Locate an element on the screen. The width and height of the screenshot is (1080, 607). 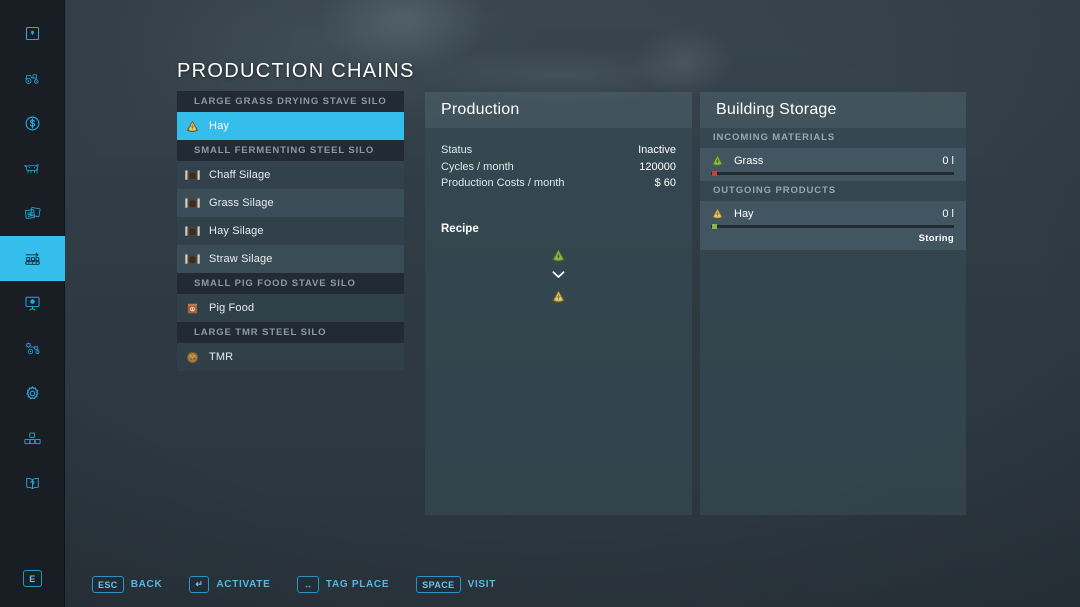
chevron-down-icon is located at coordinates (558, 276).